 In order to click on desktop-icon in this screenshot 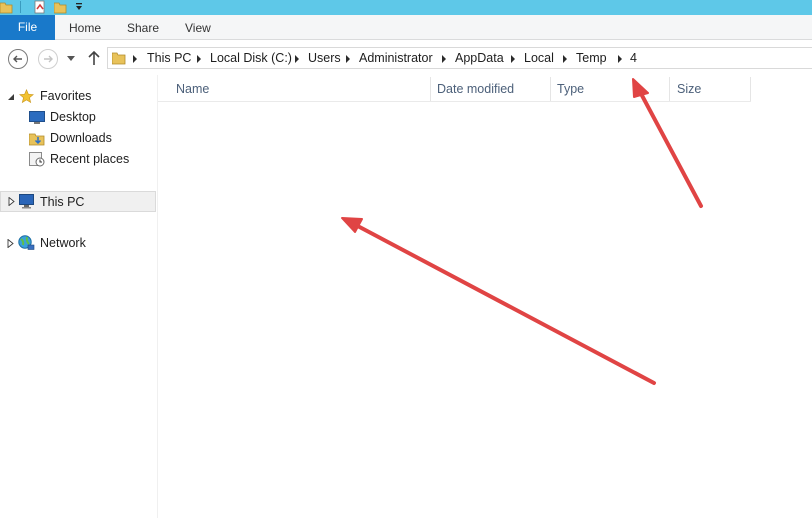, I will do `click(37, 117)`.